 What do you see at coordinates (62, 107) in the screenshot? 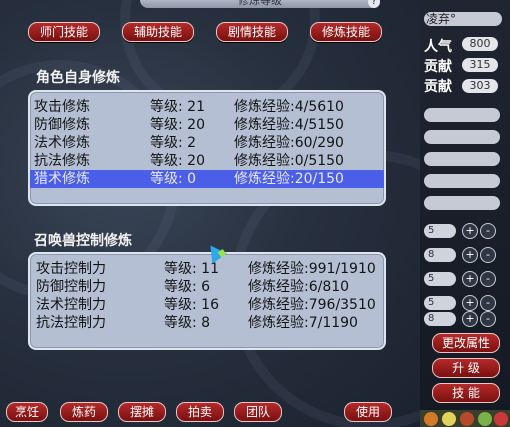
I see `cultivation-name: 攻击修炼` at bounding box center [62, 107].